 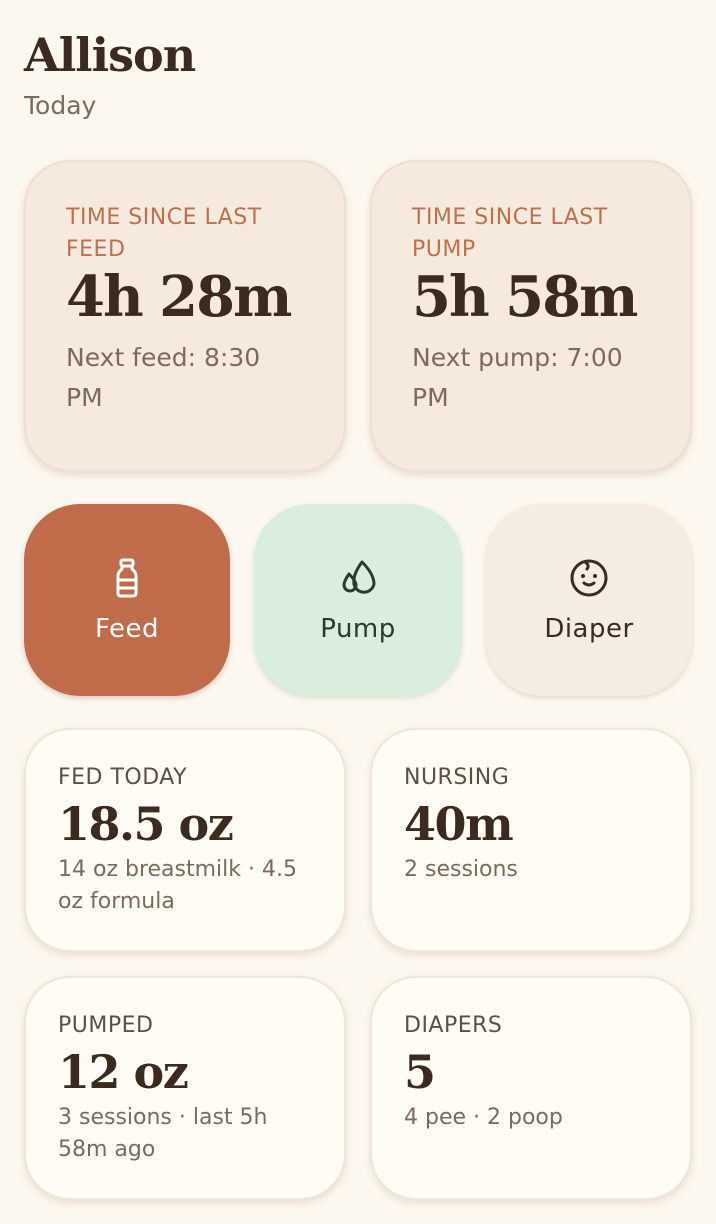 What do you see at coordinates (589, 578) in the screenshot?
I see `baby-face-icon` at bounding box center [589, 578].